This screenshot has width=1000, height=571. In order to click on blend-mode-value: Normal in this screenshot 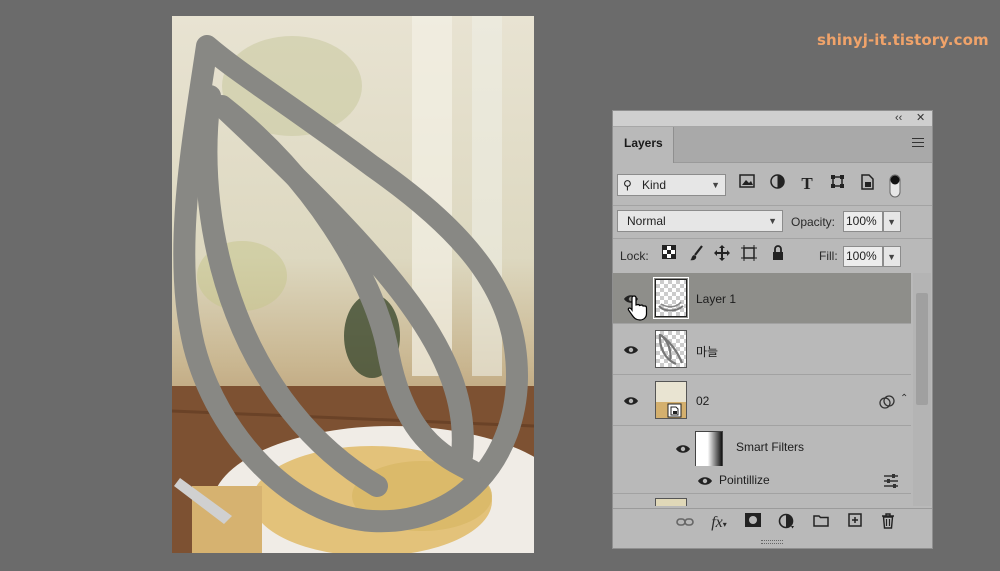, I will do `click(646, 221)`.